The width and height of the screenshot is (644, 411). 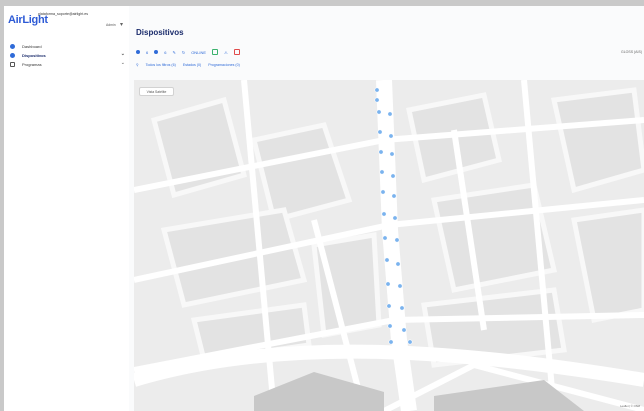 I want to click on filter-icon: ⚲, so click(x=137, y=64).